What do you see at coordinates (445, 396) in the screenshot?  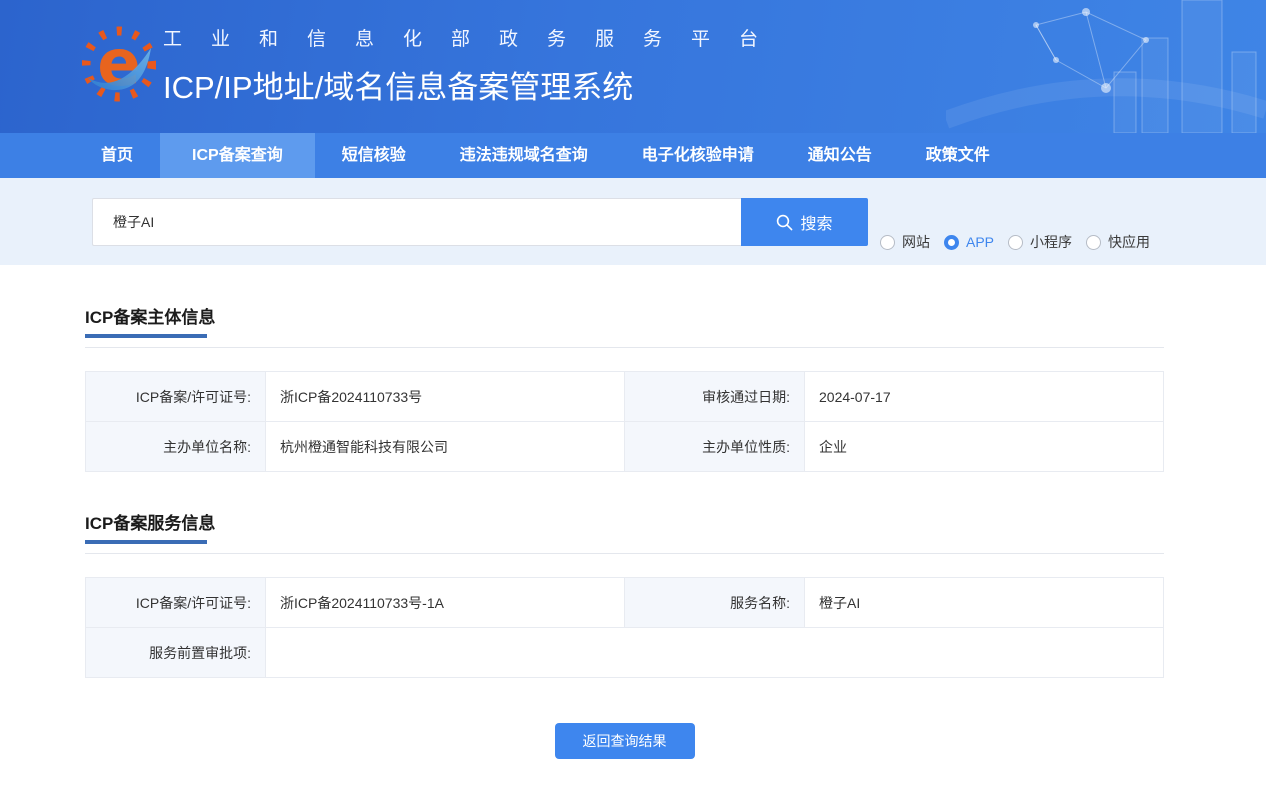 I see `icp-license-number: 浙ICP备2024110733号` at bounding box center [445, 396].